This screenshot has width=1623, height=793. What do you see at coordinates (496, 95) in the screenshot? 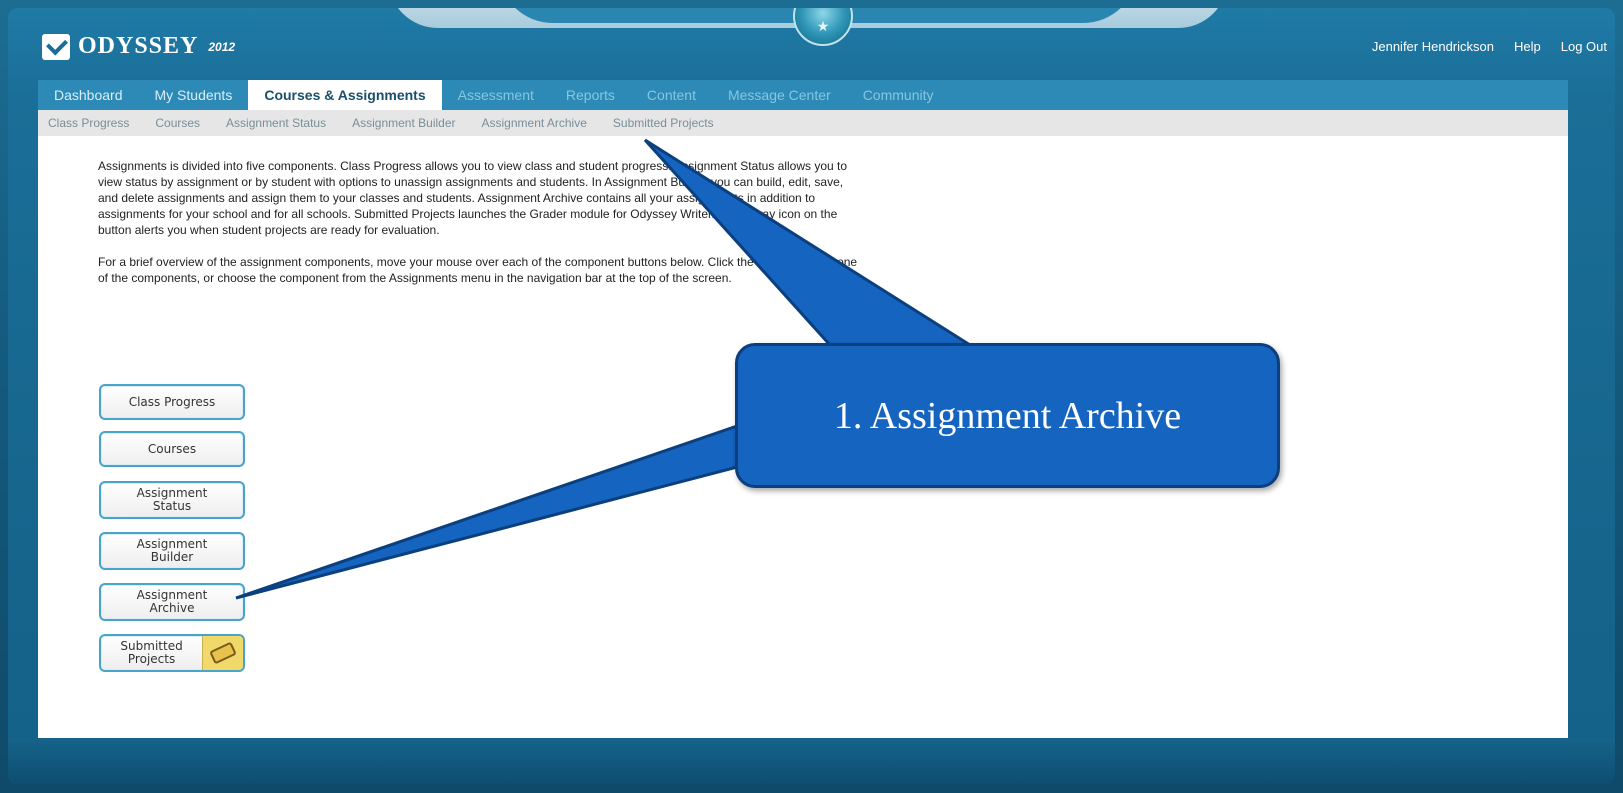
I see `tab-assessment: Assessment` at bounding box center [496, 95].